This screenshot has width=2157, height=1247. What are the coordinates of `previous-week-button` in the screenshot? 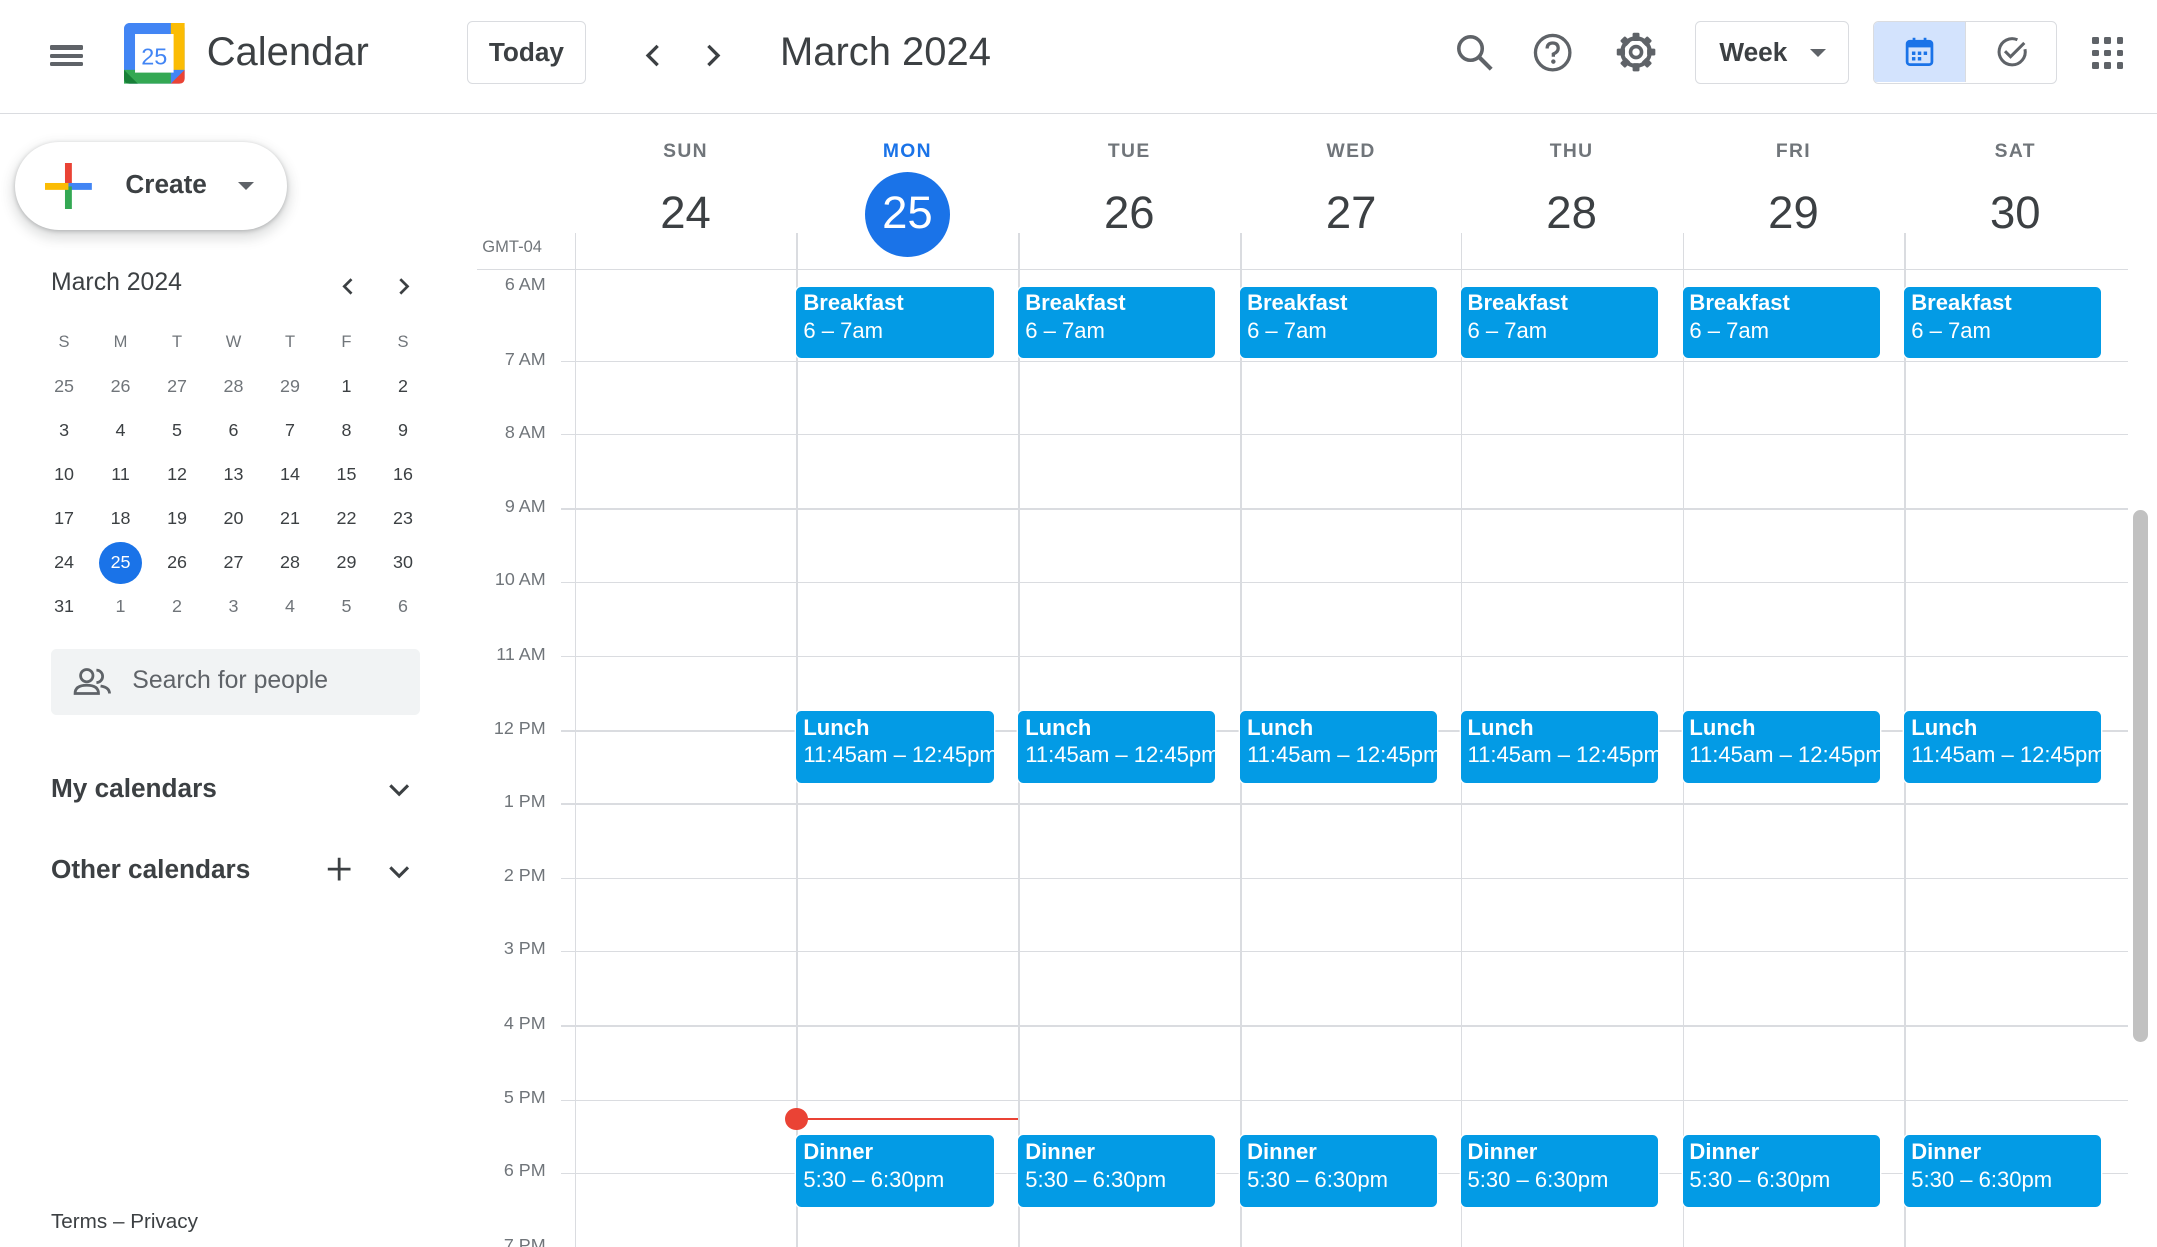 It's located at (653, 55).